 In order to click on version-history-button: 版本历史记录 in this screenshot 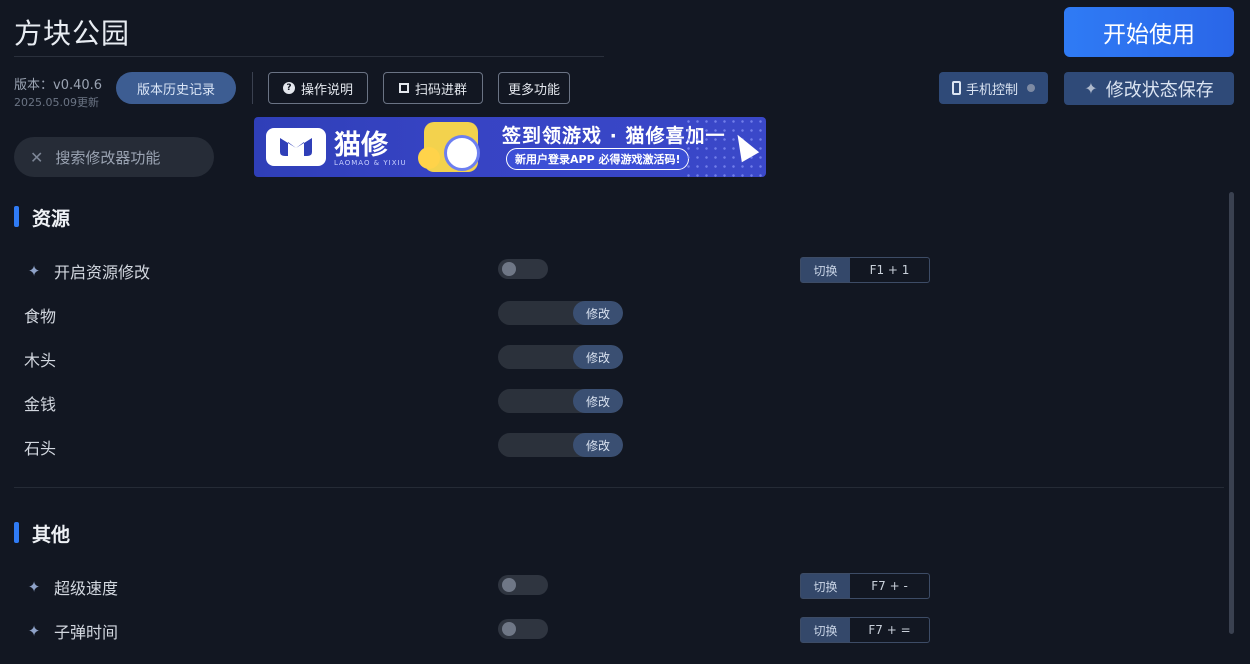, I will do `click(176, 88)`.